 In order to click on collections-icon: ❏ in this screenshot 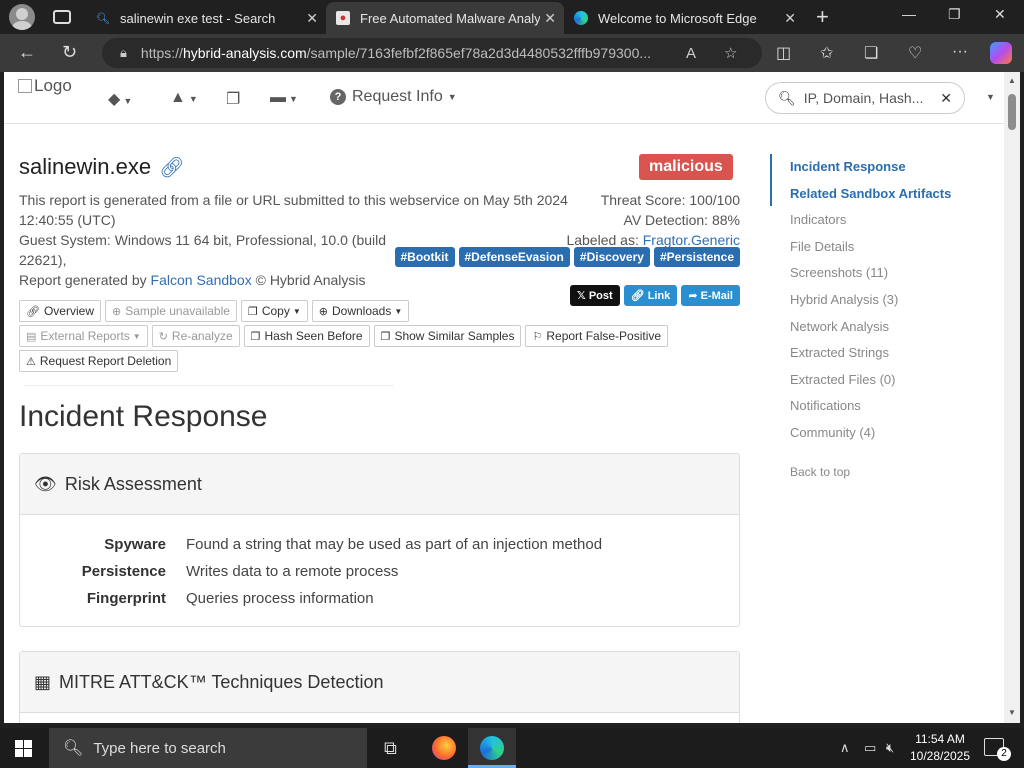, I will do `click(871, 53)`.